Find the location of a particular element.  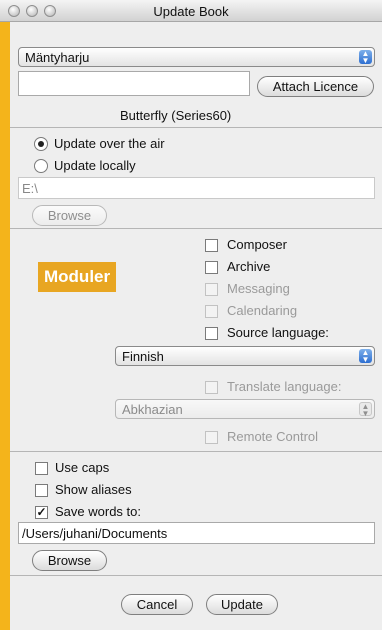

book-popup-value: Mäntyharju is located at coordinates (57, 57).